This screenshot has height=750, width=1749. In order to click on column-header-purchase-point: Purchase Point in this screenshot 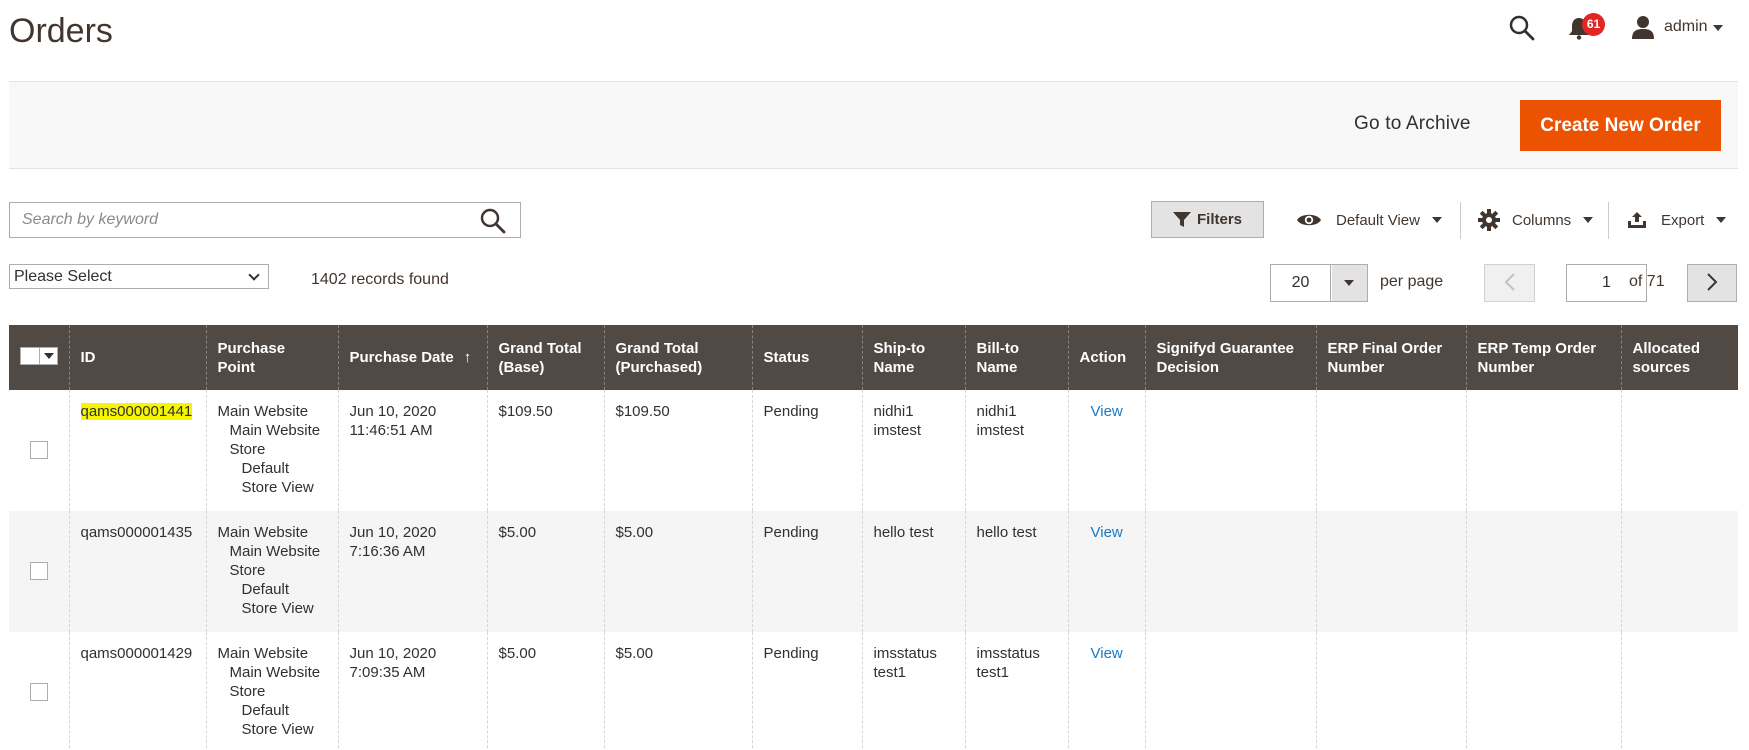, I will do `click(271, 357)`.